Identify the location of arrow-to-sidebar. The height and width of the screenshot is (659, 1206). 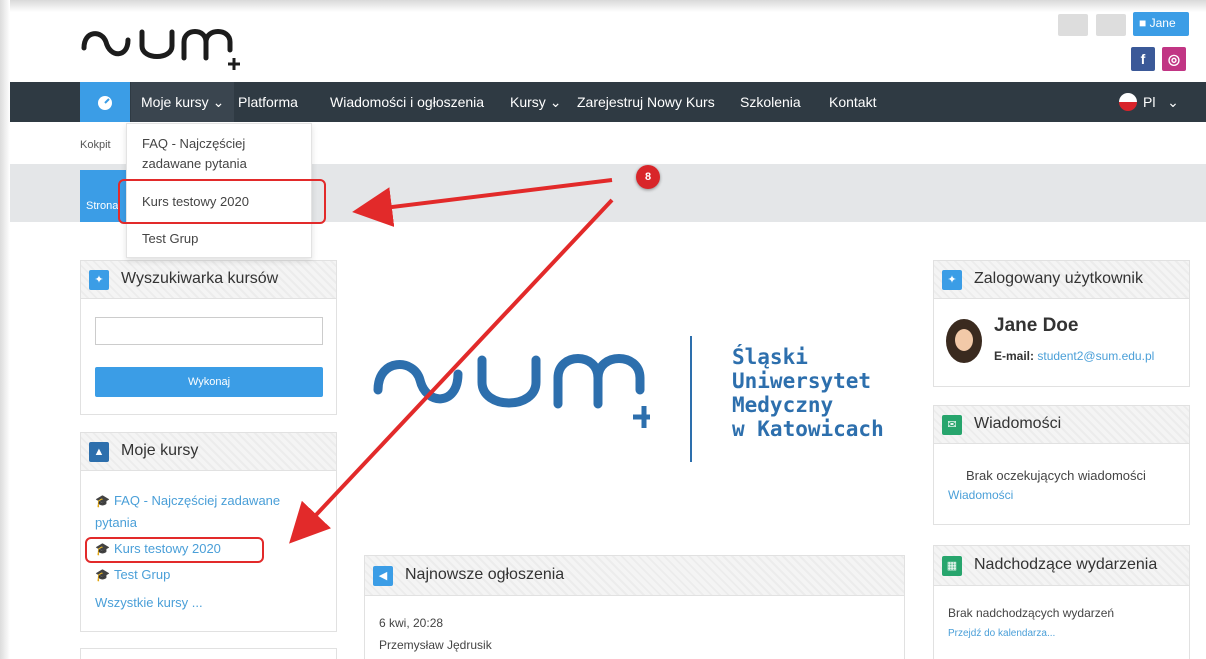
(451, 371).